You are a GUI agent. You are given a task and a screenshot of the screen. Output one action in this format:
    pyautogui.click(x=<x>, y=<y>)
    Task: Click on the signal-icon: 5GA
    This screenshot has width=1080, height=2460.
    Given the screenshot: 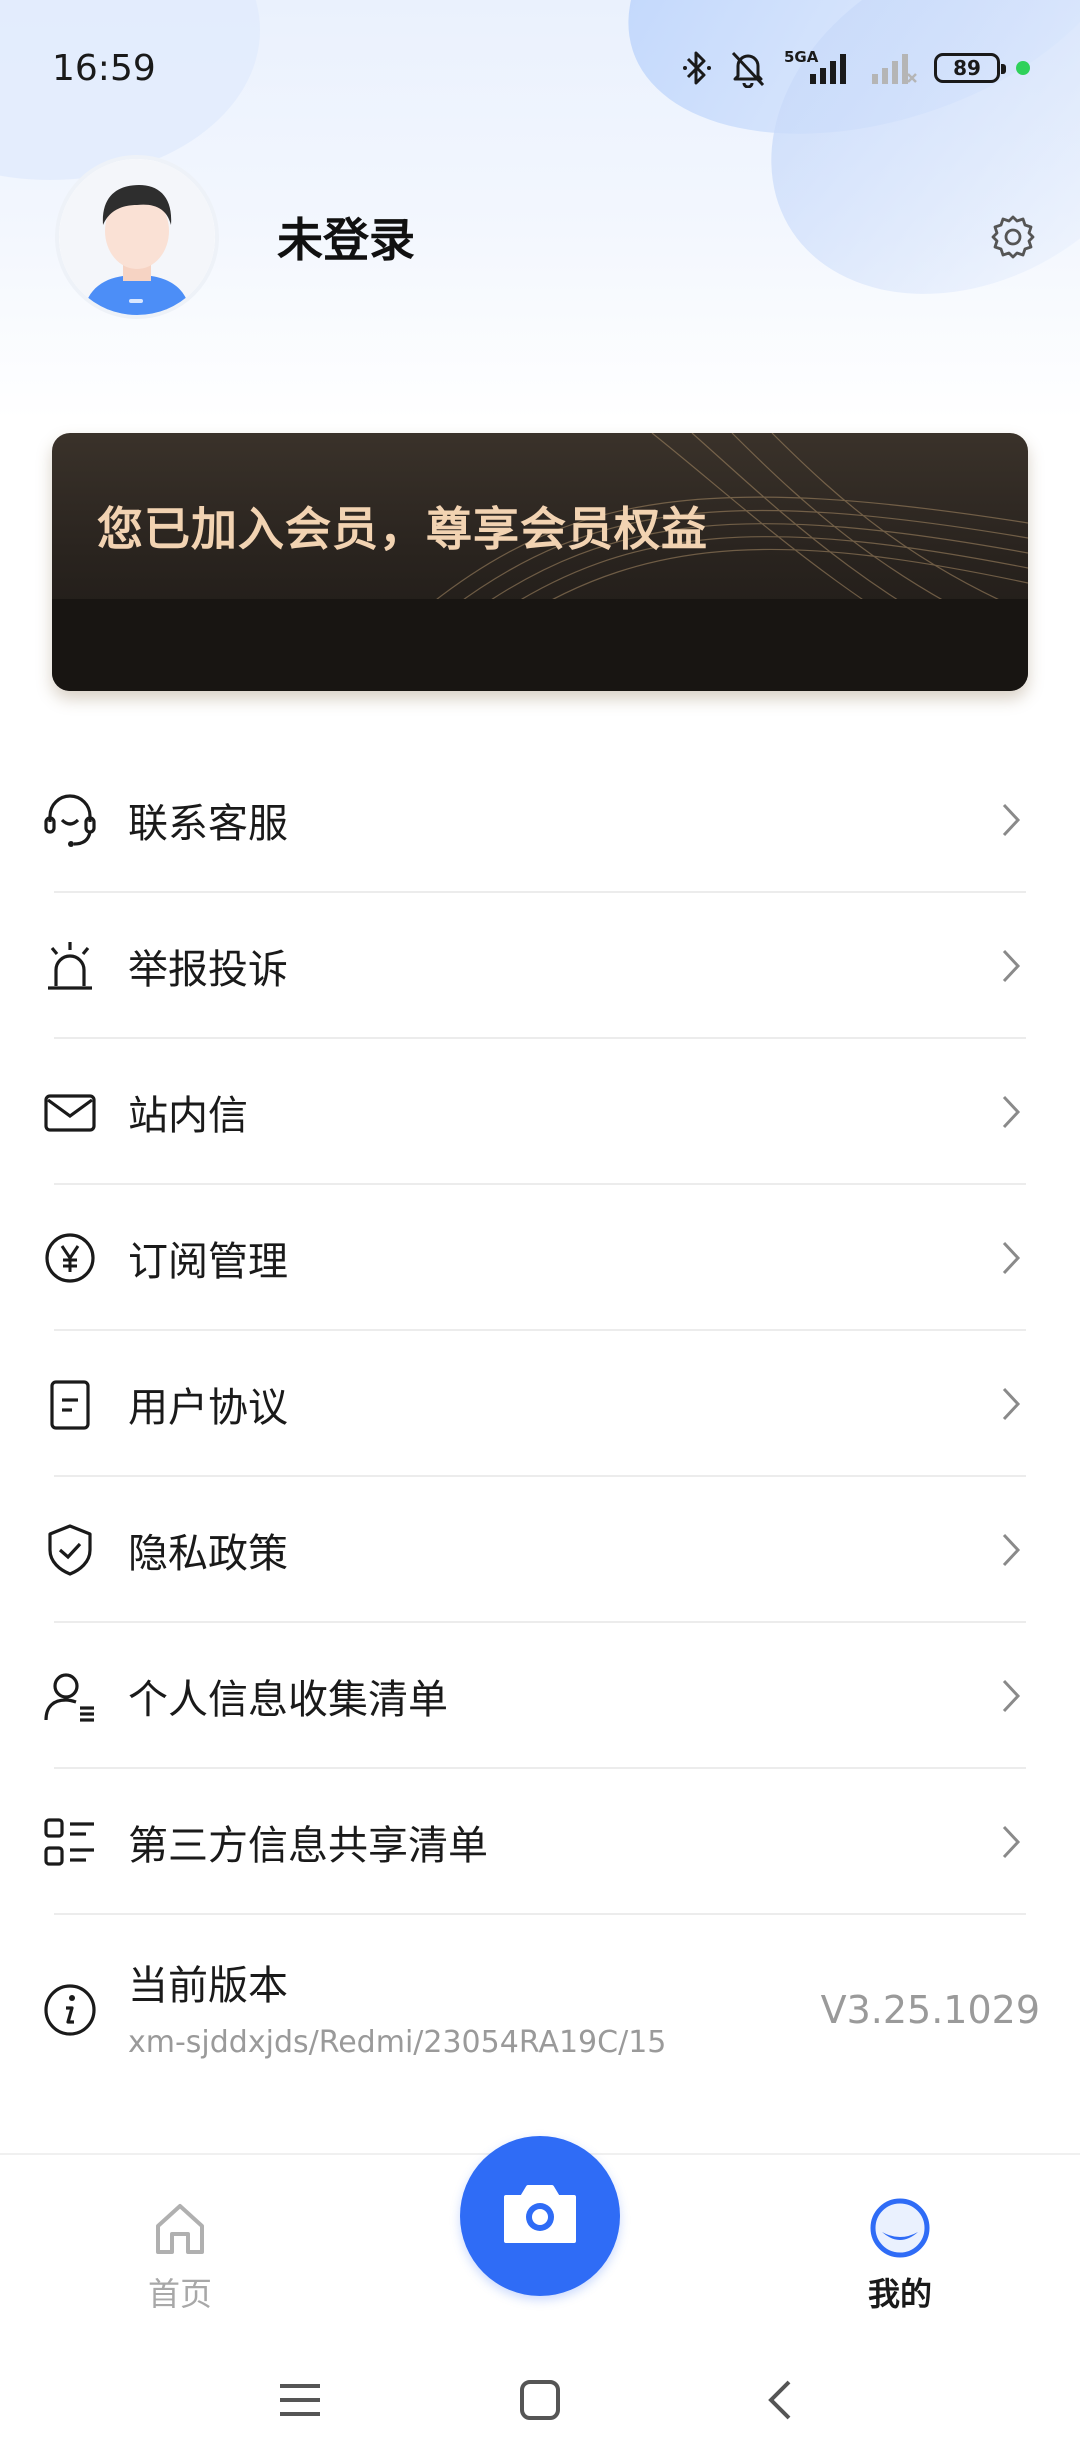 What is the action you would take?
    pyautogui.click(x=819, y=68)
    